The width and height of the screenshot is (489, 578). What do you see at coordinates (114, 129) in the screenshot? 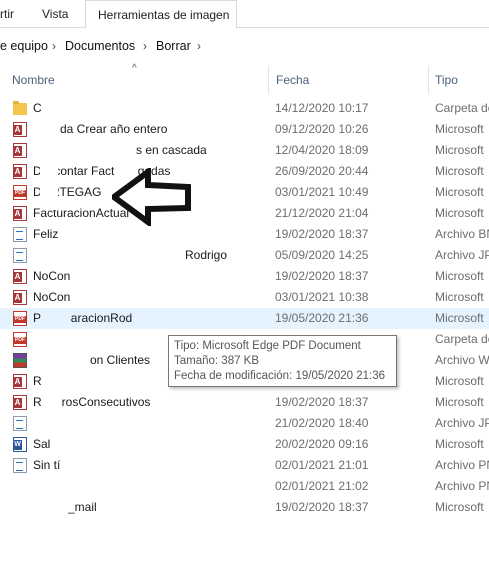
I see `file-name: da Crear año entero` at bounding box center [114, 129].